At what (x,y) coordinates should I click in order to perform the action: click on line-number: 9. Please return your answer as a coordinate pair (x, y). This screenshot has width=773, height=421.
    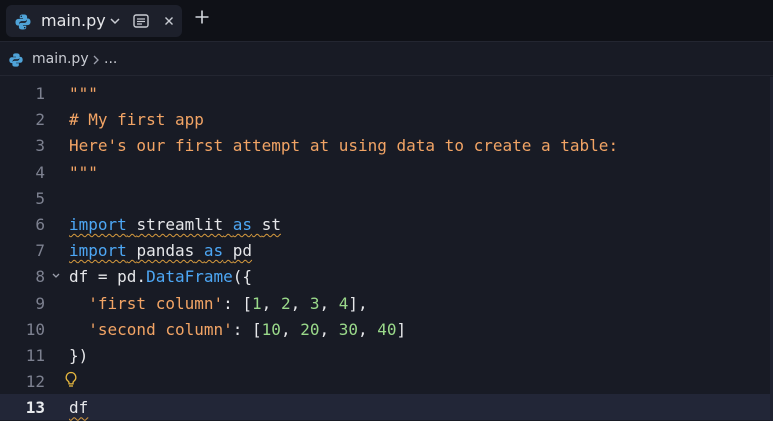
    Looking at the image, I should click on (40, 303).